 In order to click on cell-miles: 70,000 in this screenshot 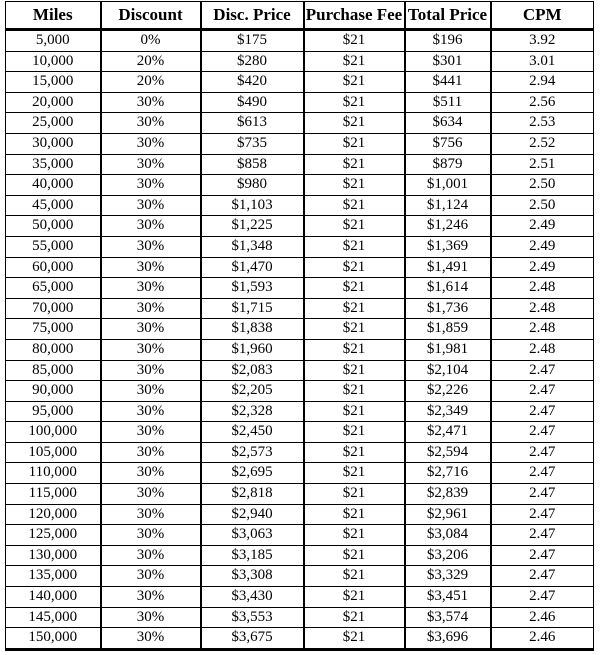, I will do `click(53, 309)`.